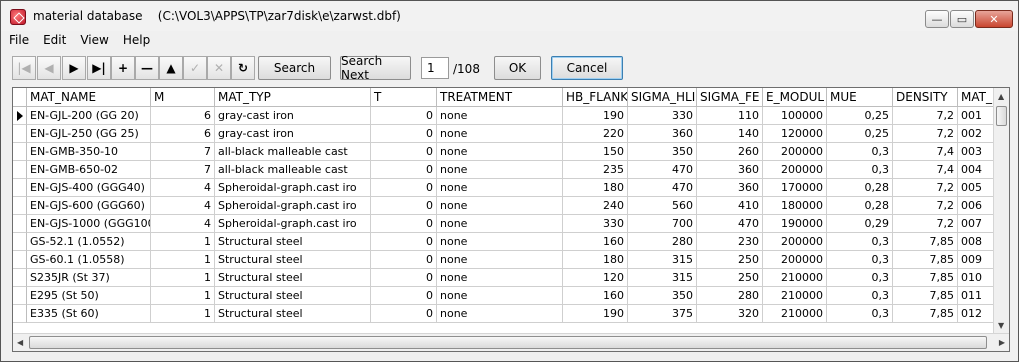  What do you see at coordinates (89, 116) in the screenshot?
I see `table-cell: EN-GJL-200 (GG 20)` at bounding box center [89, 116].